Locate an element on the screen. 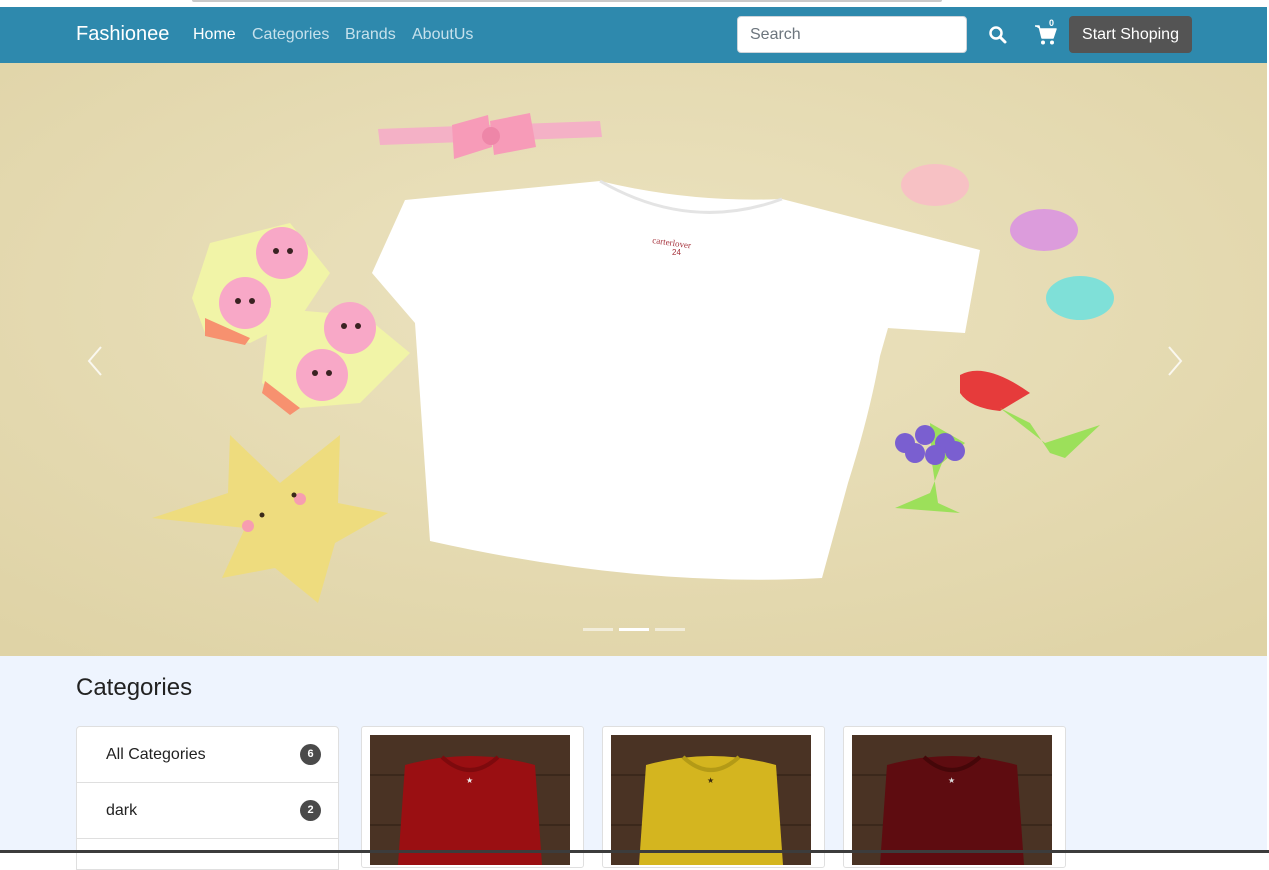 This screenshot has height=870, width=1269. carousel-prev-icon is located at coordinates (96, 361).